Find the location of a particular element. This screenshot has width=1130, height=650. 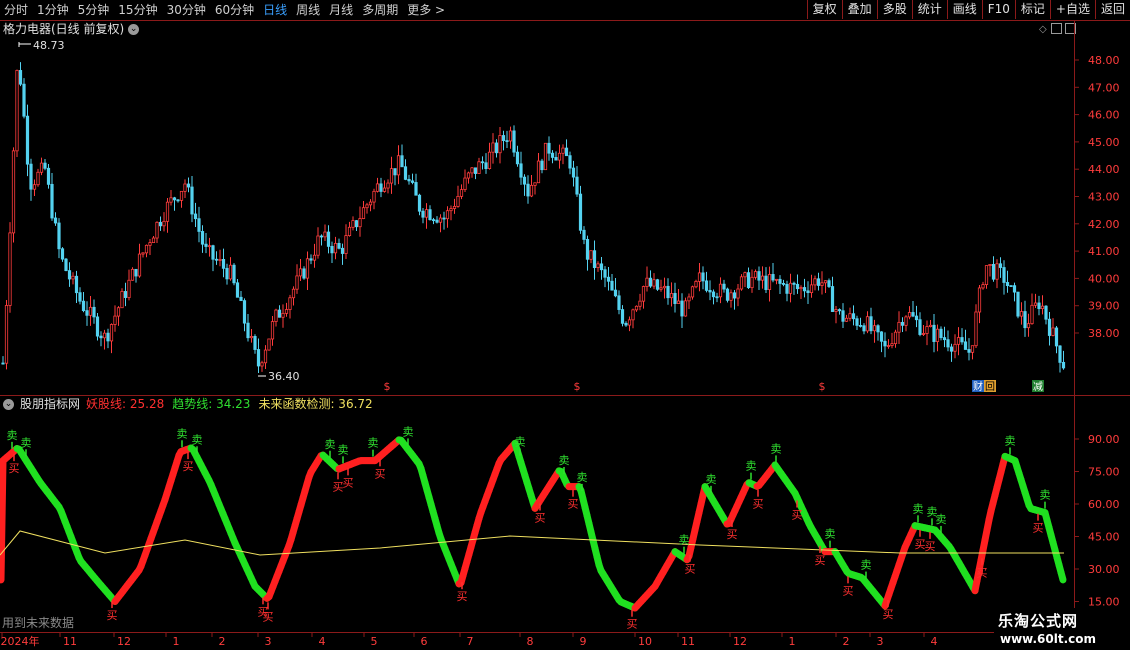

x-axis-label: 2024年 is located at coordinates (20, 641).